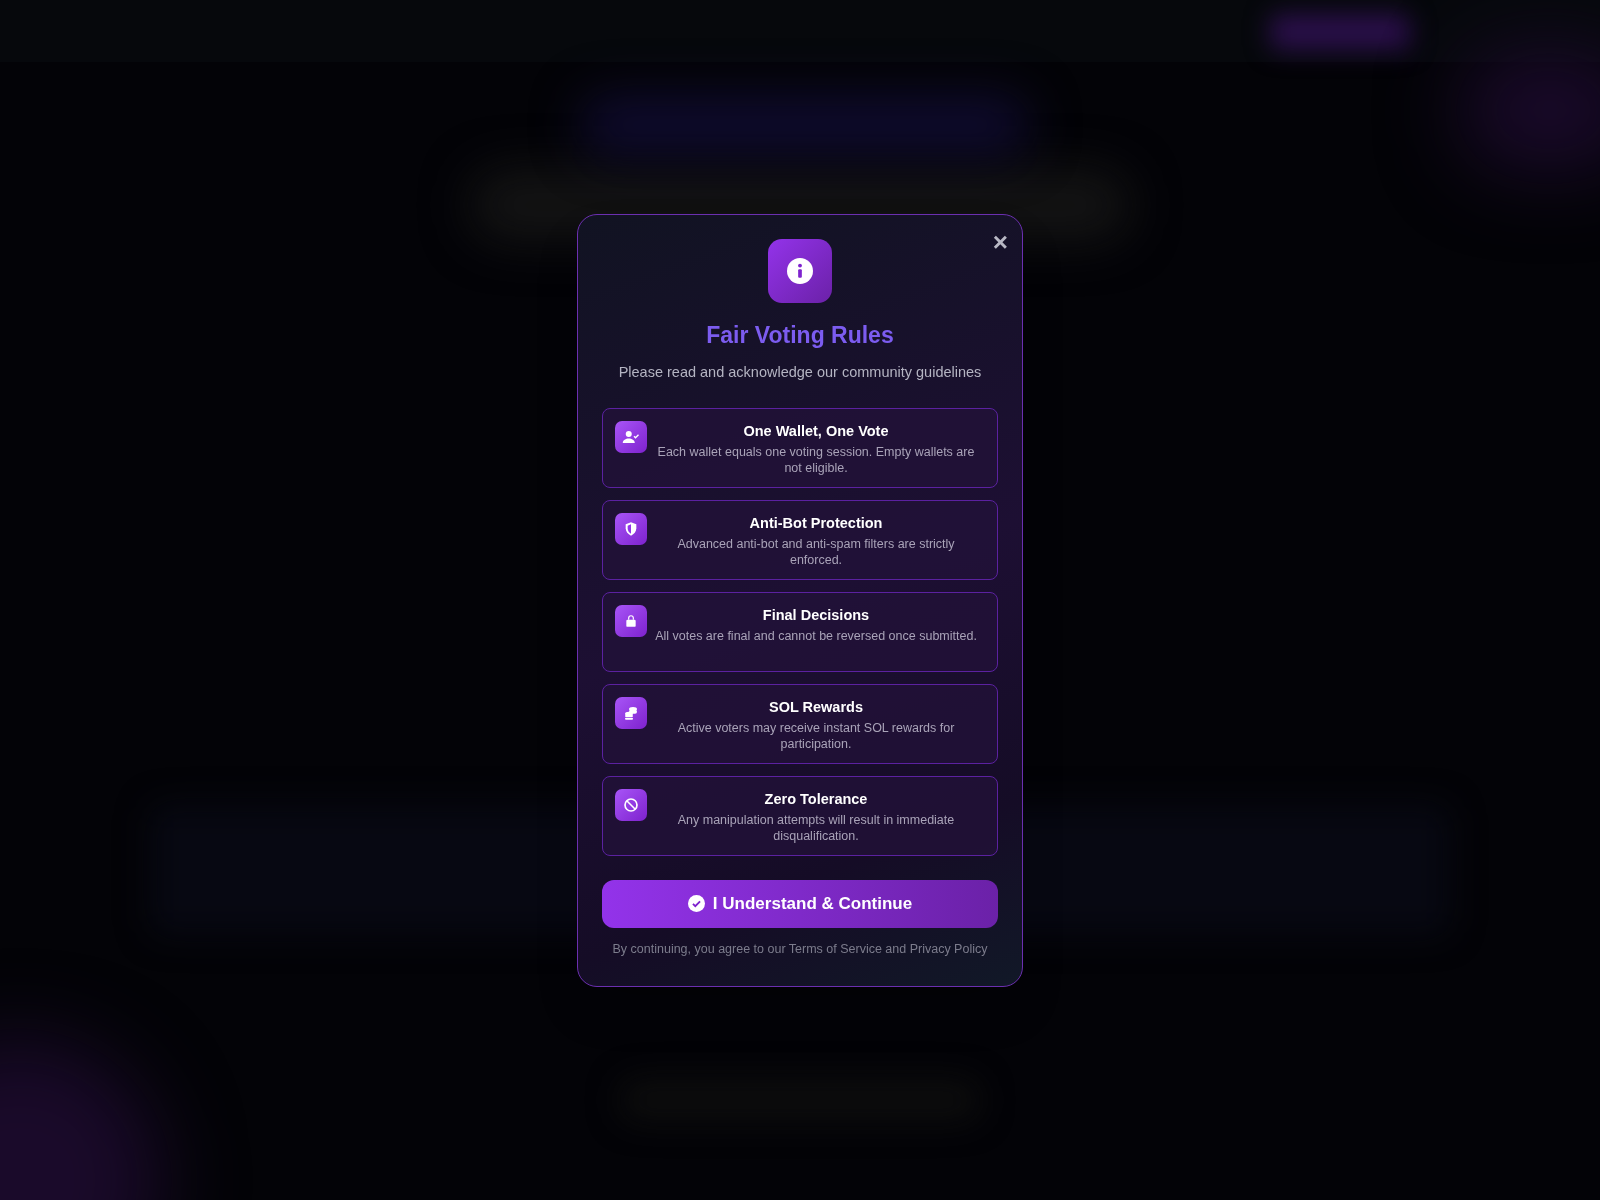  I want to click on coins-icon, so click(631, 712).